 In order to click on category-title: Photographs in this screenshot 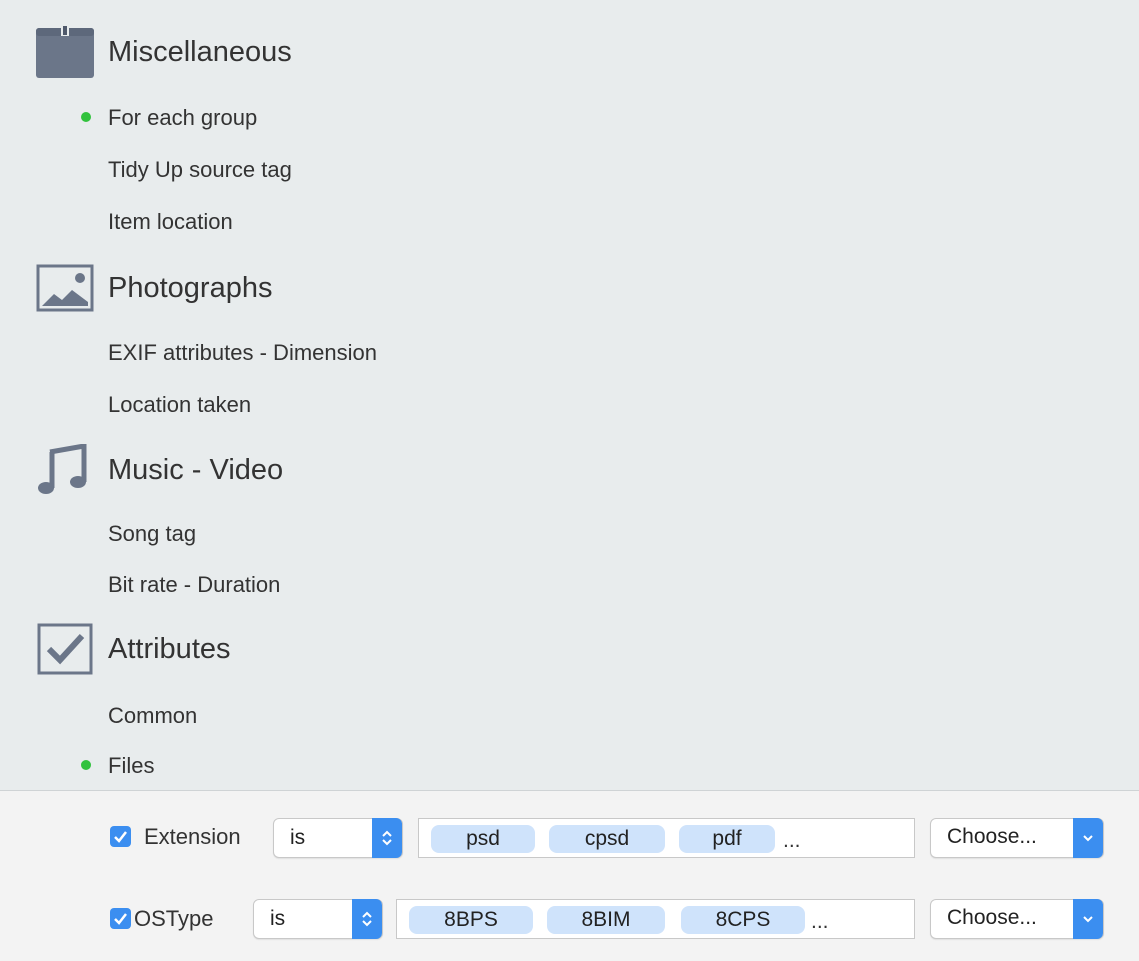, I will do `click(190, 287)`.